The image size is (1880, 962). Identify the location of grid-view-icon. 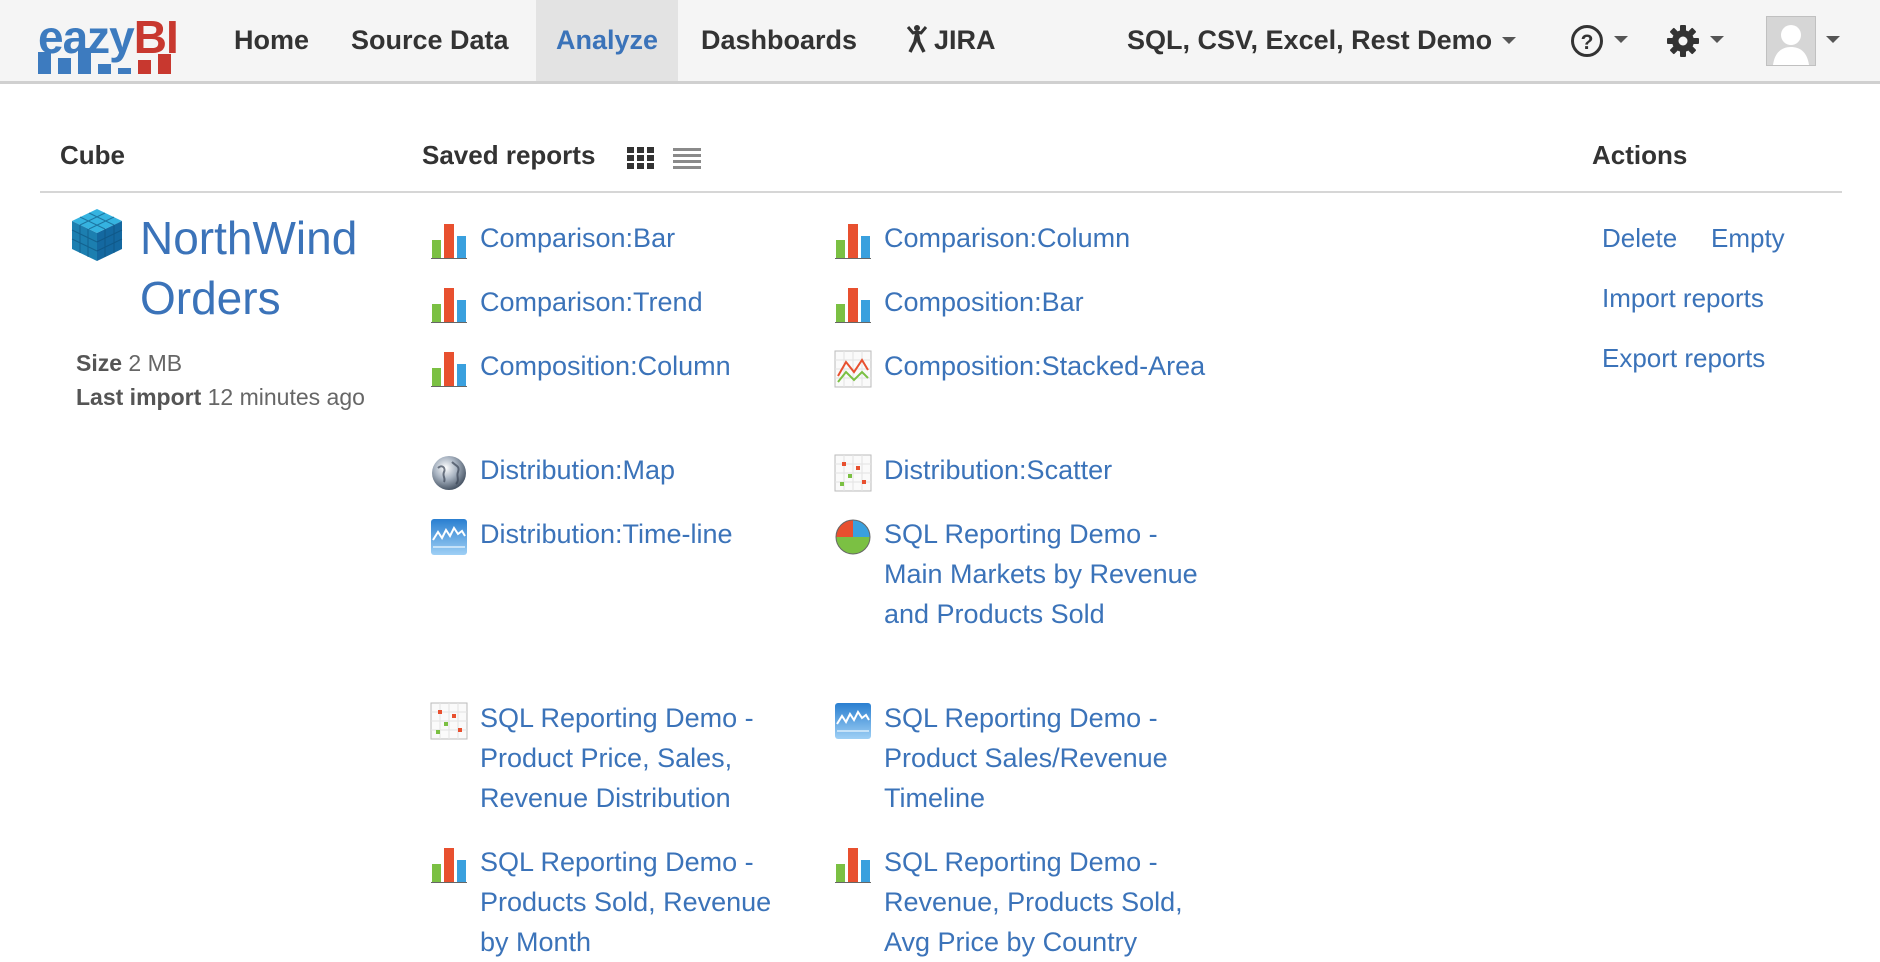
(641, 158).